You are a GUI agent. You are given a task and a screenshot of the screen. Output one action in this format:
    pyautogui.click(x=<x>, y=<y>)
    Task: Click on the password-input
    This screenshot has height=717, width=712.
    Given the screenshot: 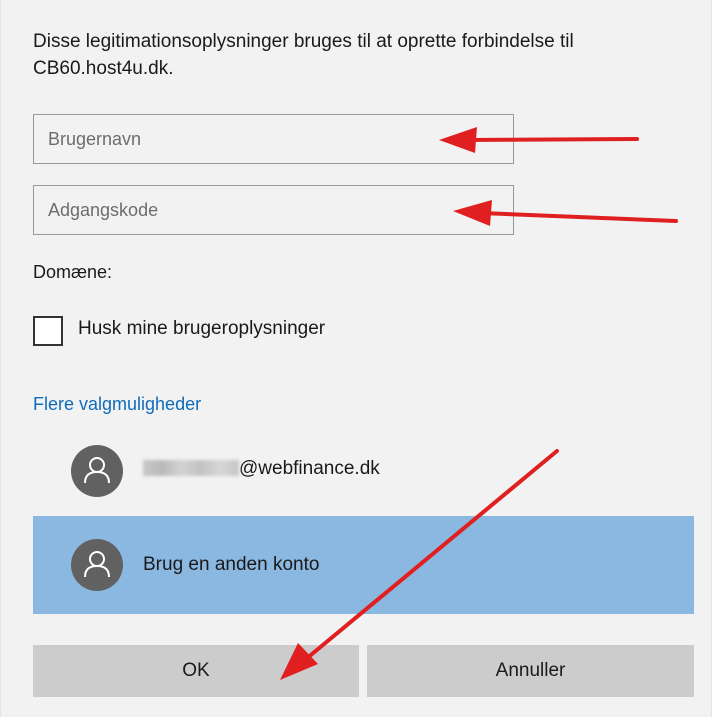 What is the action you would take?
    pyautogui.click(x=273, y=210)
    